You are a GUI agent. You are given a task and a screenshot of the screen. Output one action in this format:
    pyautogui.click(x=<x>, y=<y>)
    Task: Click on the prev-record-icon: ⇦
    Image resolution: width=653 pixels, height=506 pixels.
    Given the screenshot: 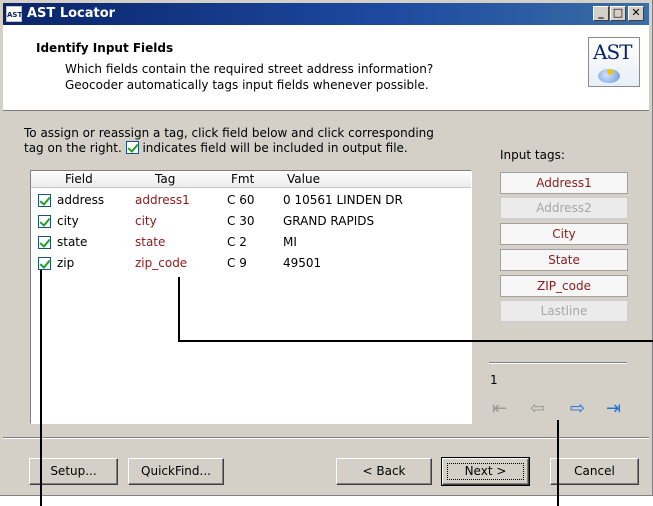 What is the action you would take?
    pyautogui.click(x=537, y=409)
    